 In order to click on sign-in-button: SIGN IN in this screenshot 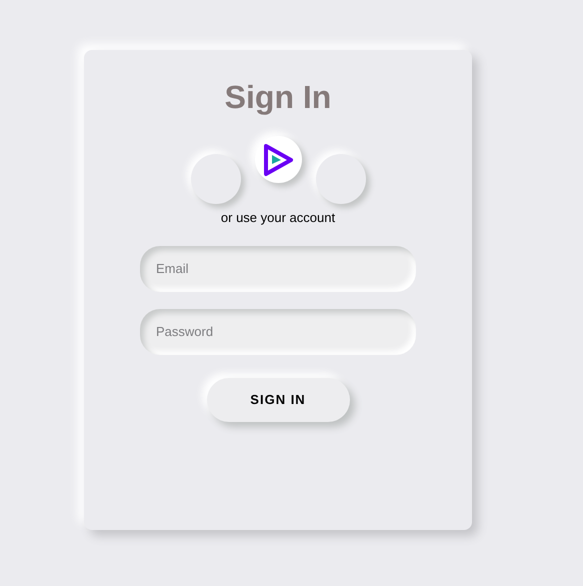, I will do `click(278, 400)`.